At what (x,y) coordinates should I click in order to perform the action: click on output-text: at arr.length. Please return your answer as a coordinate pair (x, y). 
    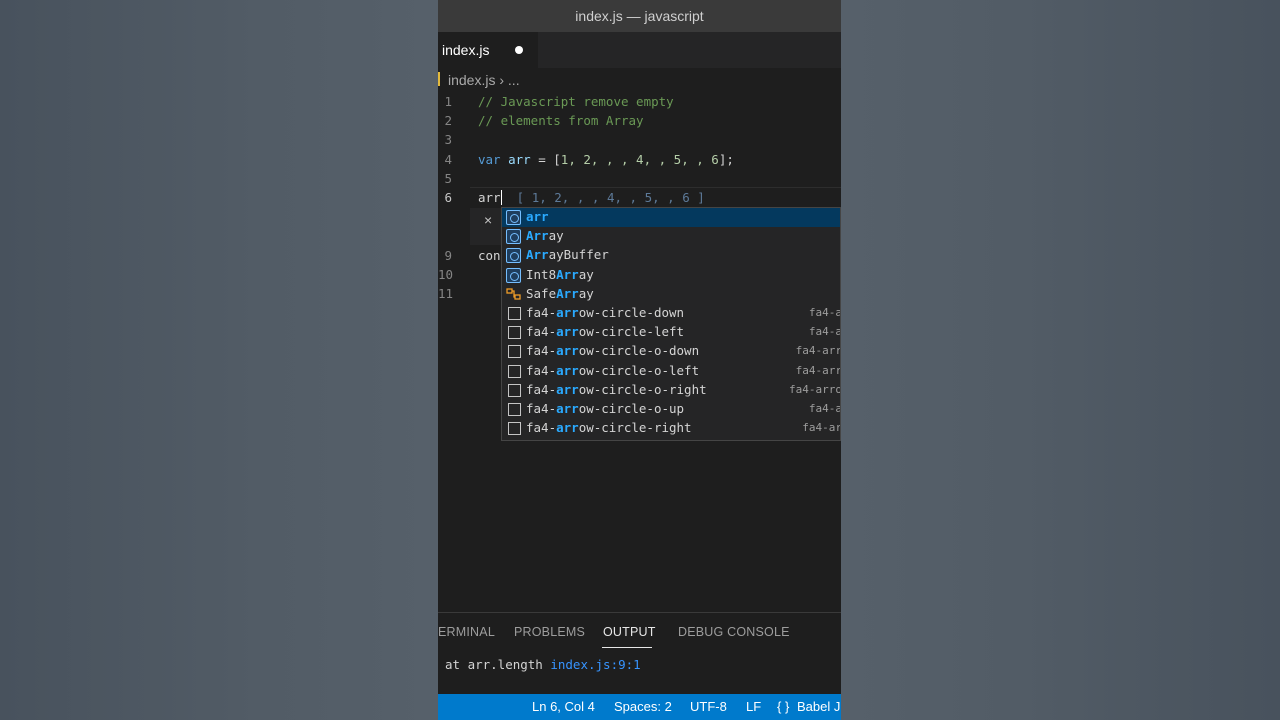
    Looking at the image, I should click on (498, 664).